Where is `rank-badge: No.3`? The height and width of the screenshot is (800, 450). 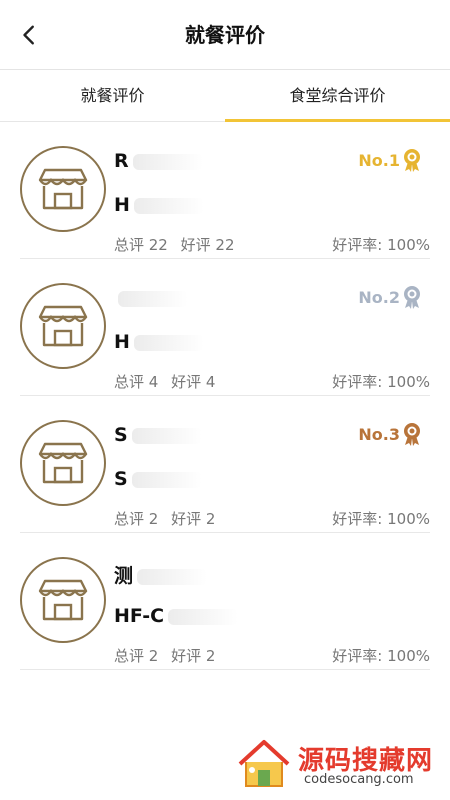
rank-badge: No.3 is located at coordinates (390, 434).